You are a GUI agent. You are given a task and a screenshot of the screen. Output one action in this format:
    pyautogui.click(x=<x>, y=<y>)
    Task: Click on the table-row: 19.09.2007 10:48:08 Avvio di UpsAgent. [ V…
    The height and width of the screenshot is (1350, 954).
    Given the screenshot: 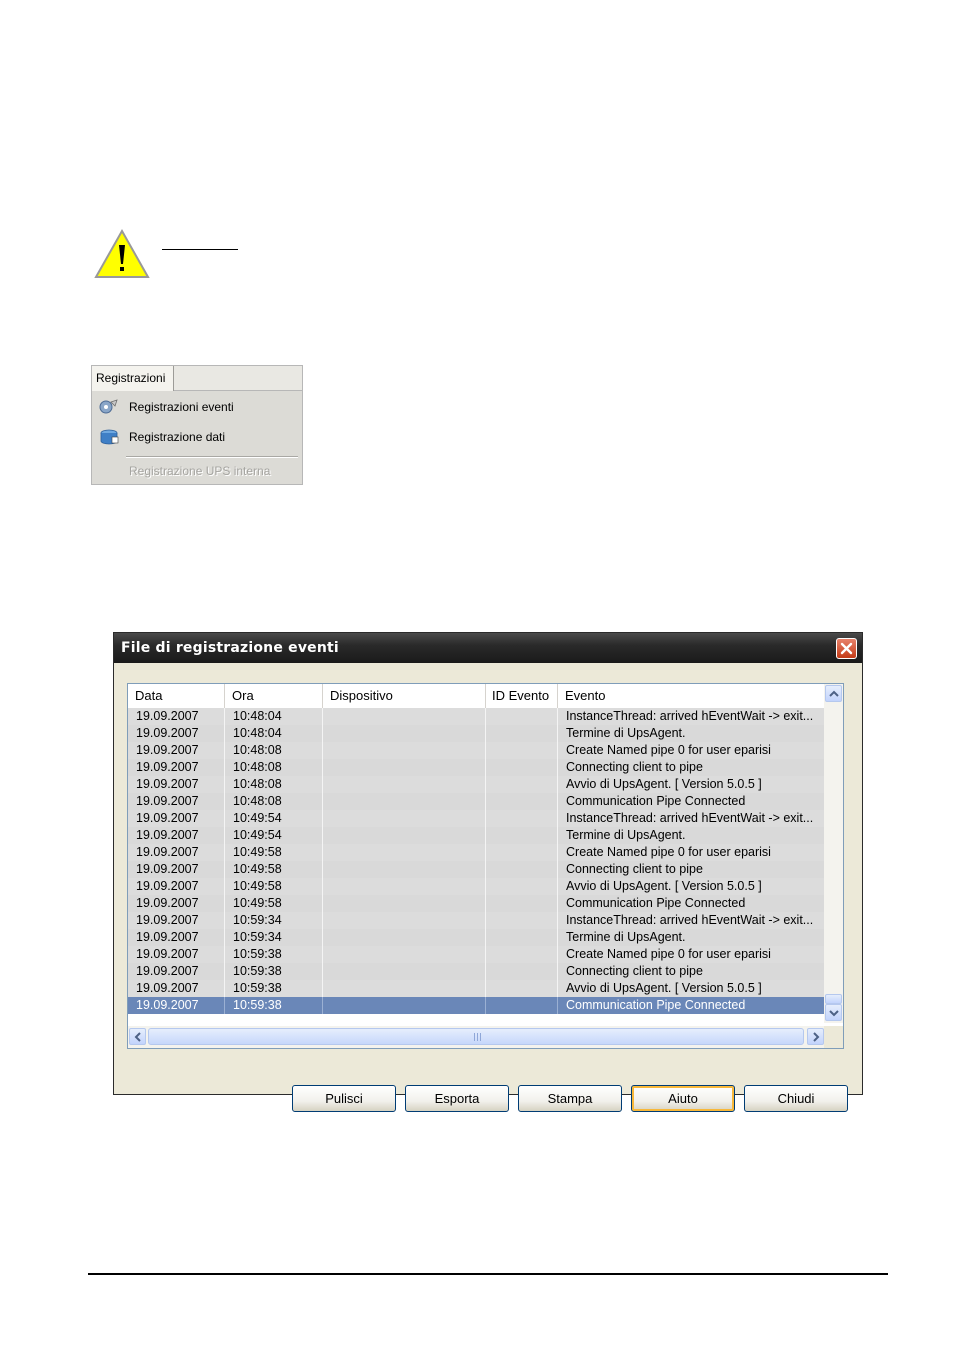 What is the action you would take?
    pyautogui.click(x=477, y=784)
    